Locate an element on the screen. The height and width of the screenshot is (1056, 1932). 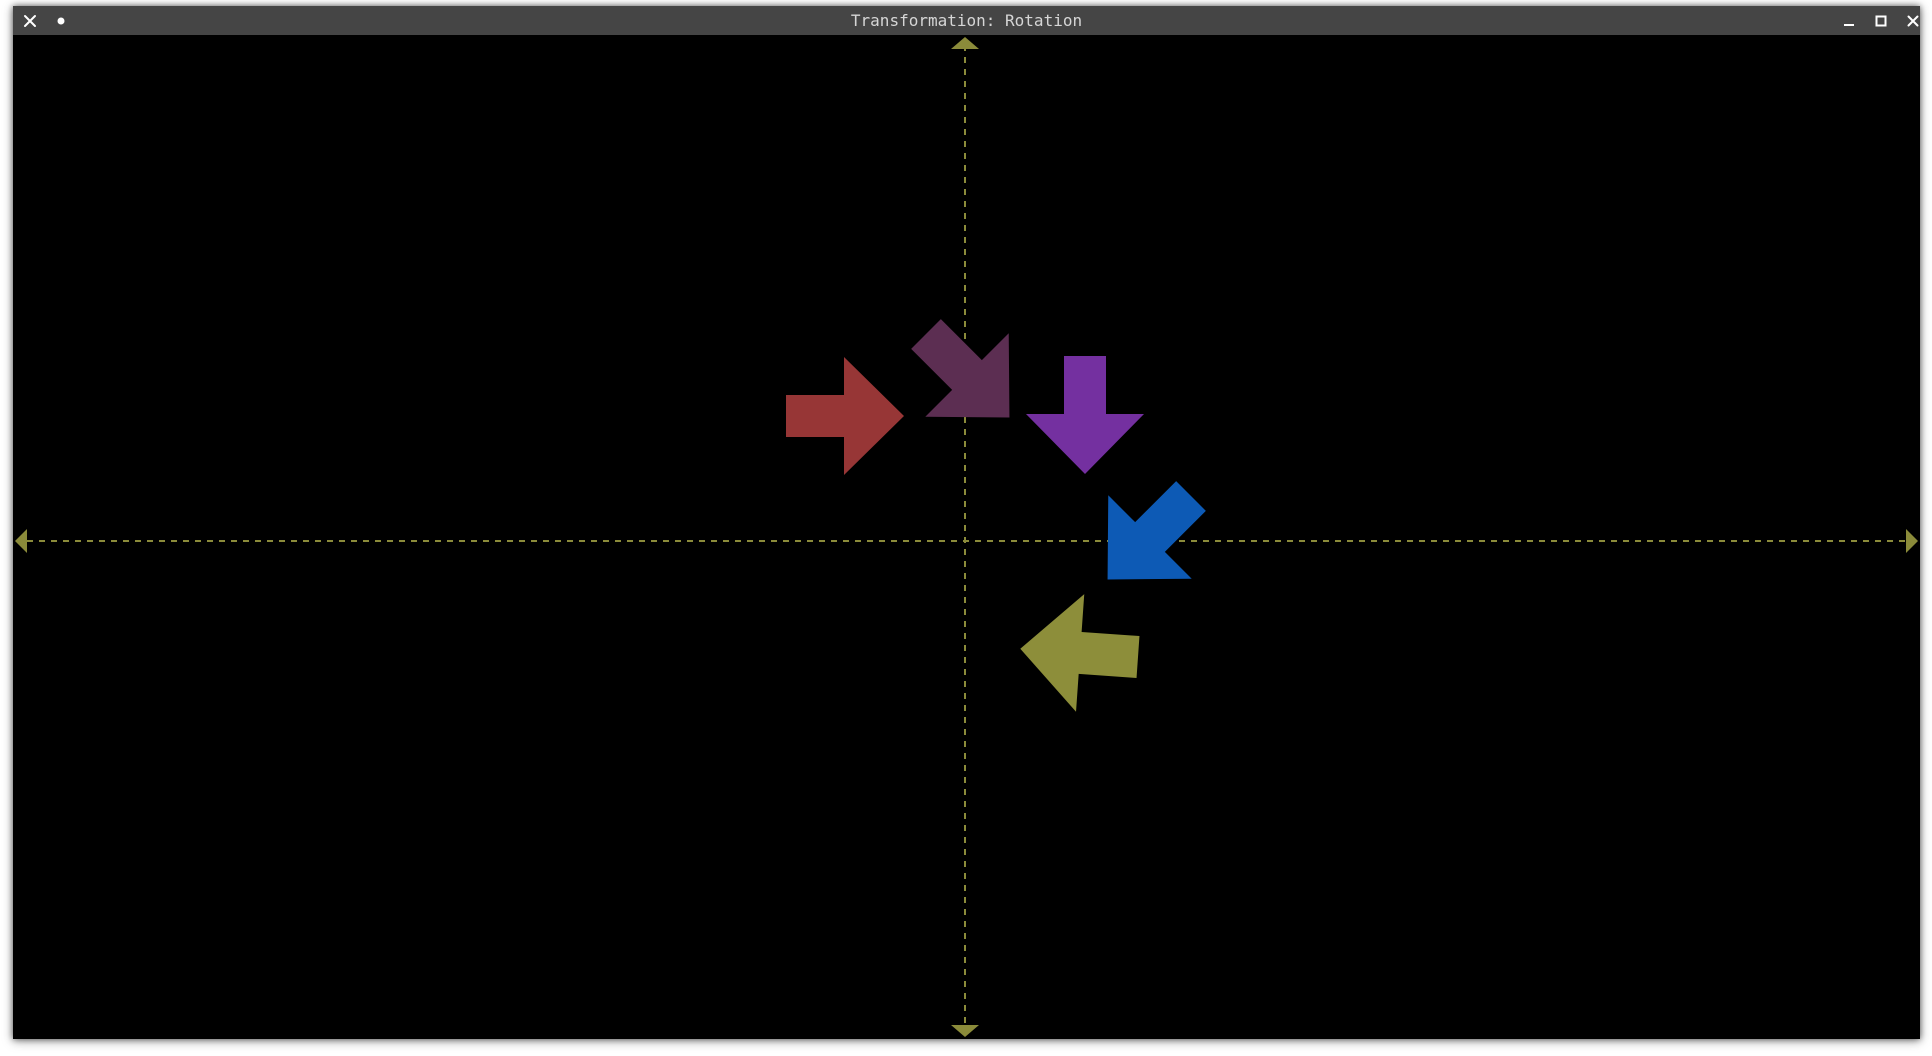
arrow-maroon is located at coordinates (960, 368).